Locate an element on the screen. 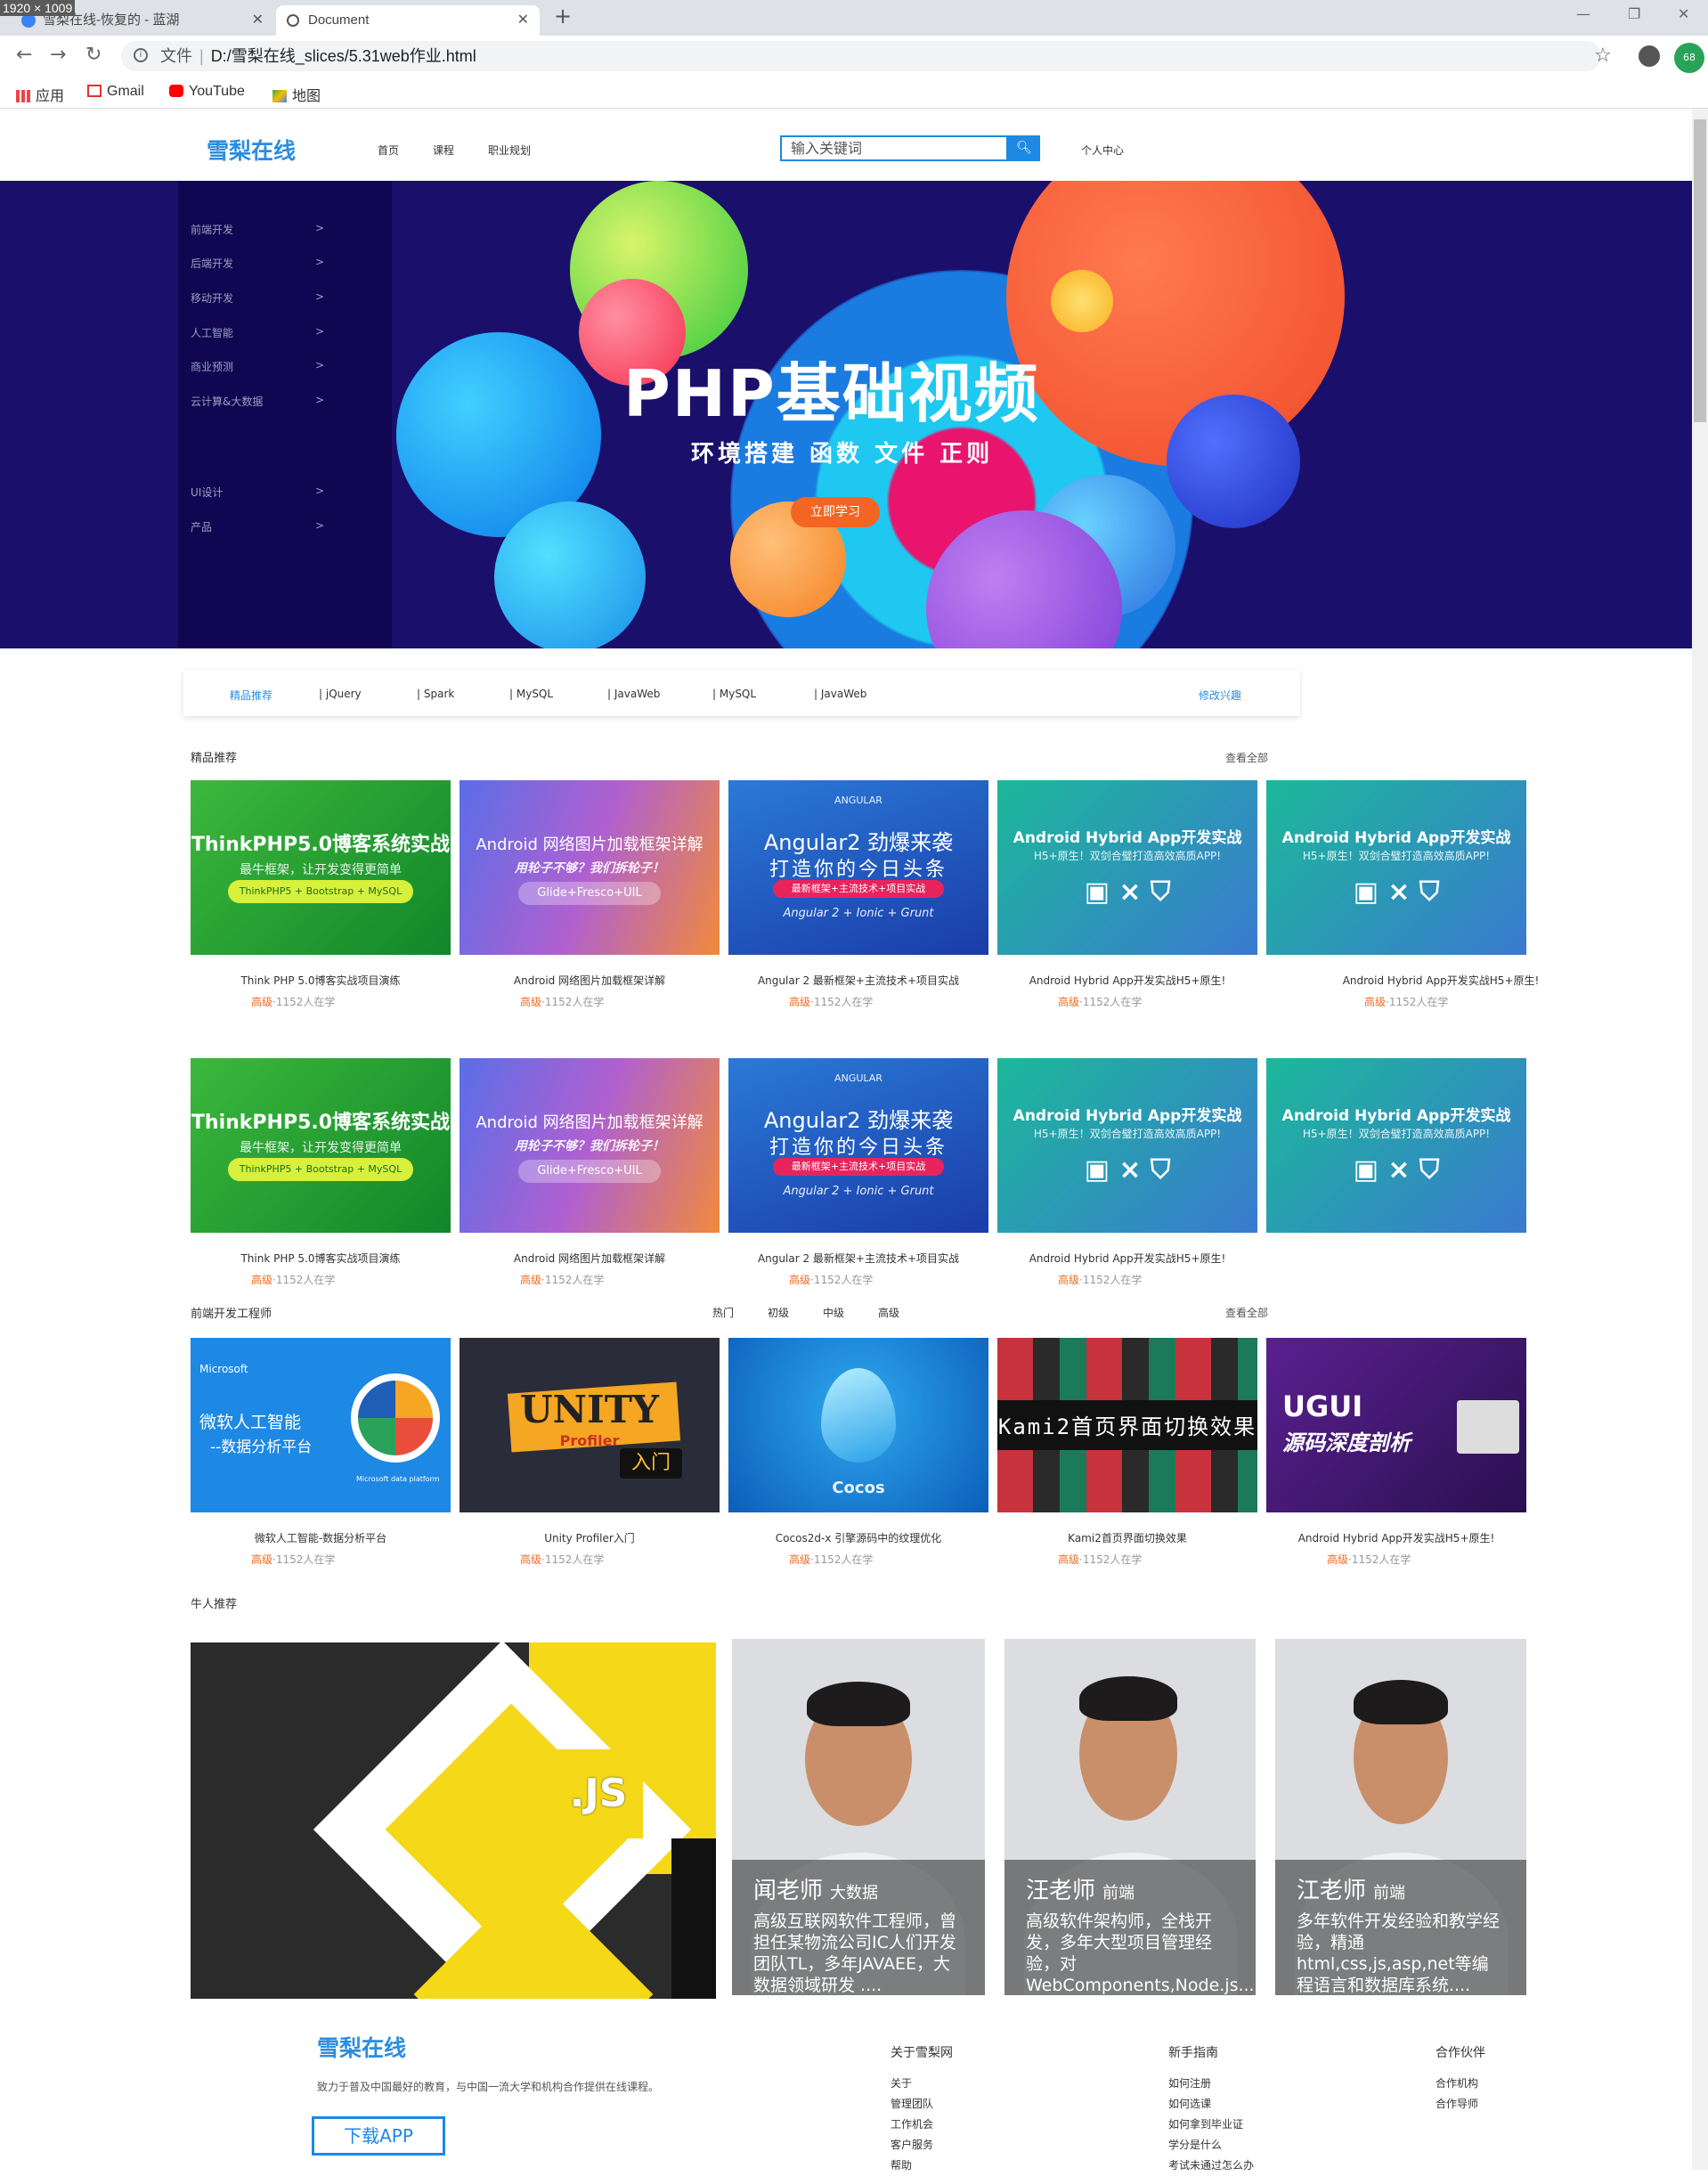 The image size is (1708, 2176). bookmark-star-icon: ☆ is located at coordinates (1603, 56).